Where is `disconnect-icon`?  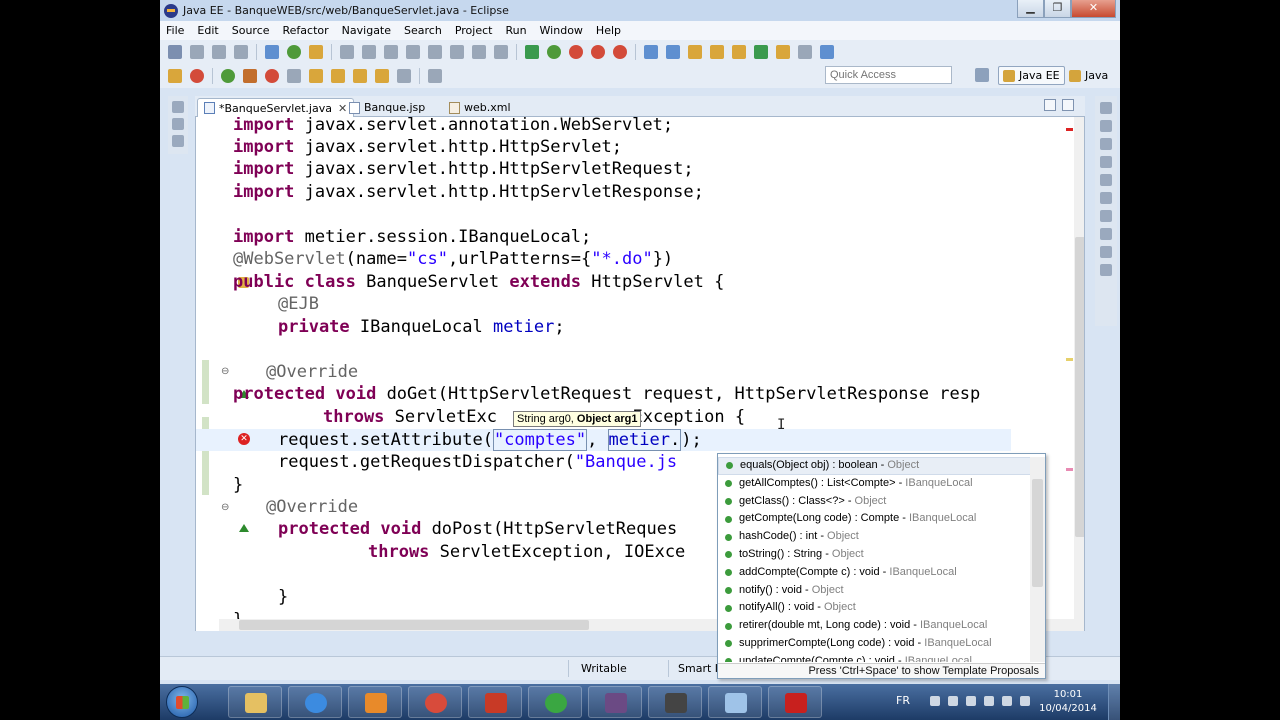
disconnect-icon is located at coordinates (457, 52).